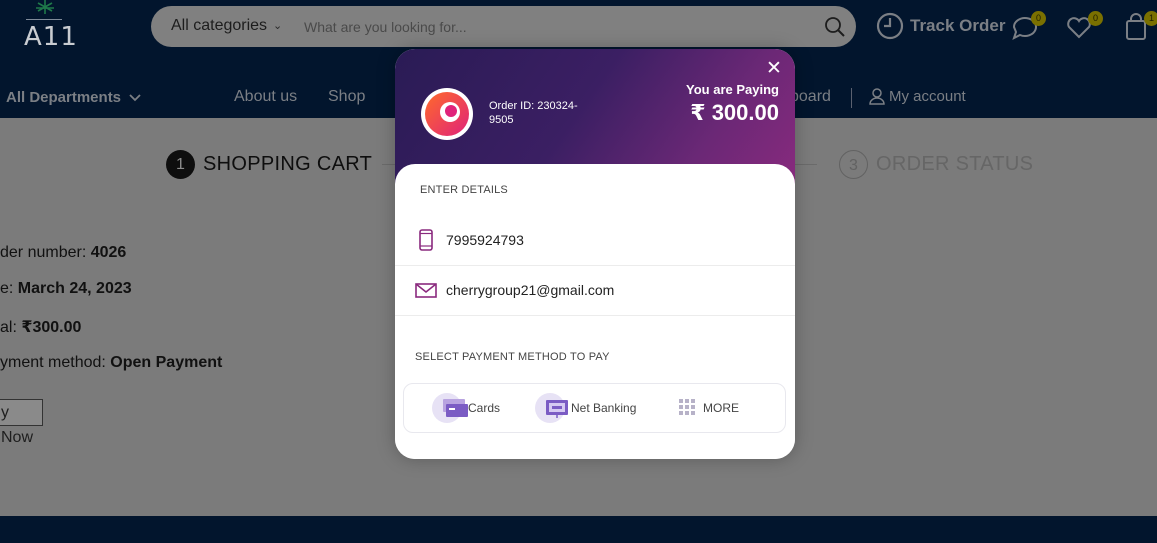 This screenshot has width=1157, height=543. What do you see at coordinates (721, 408) in the screenshot?
I see `method-label: MORE` at bounding box center [721, 408].